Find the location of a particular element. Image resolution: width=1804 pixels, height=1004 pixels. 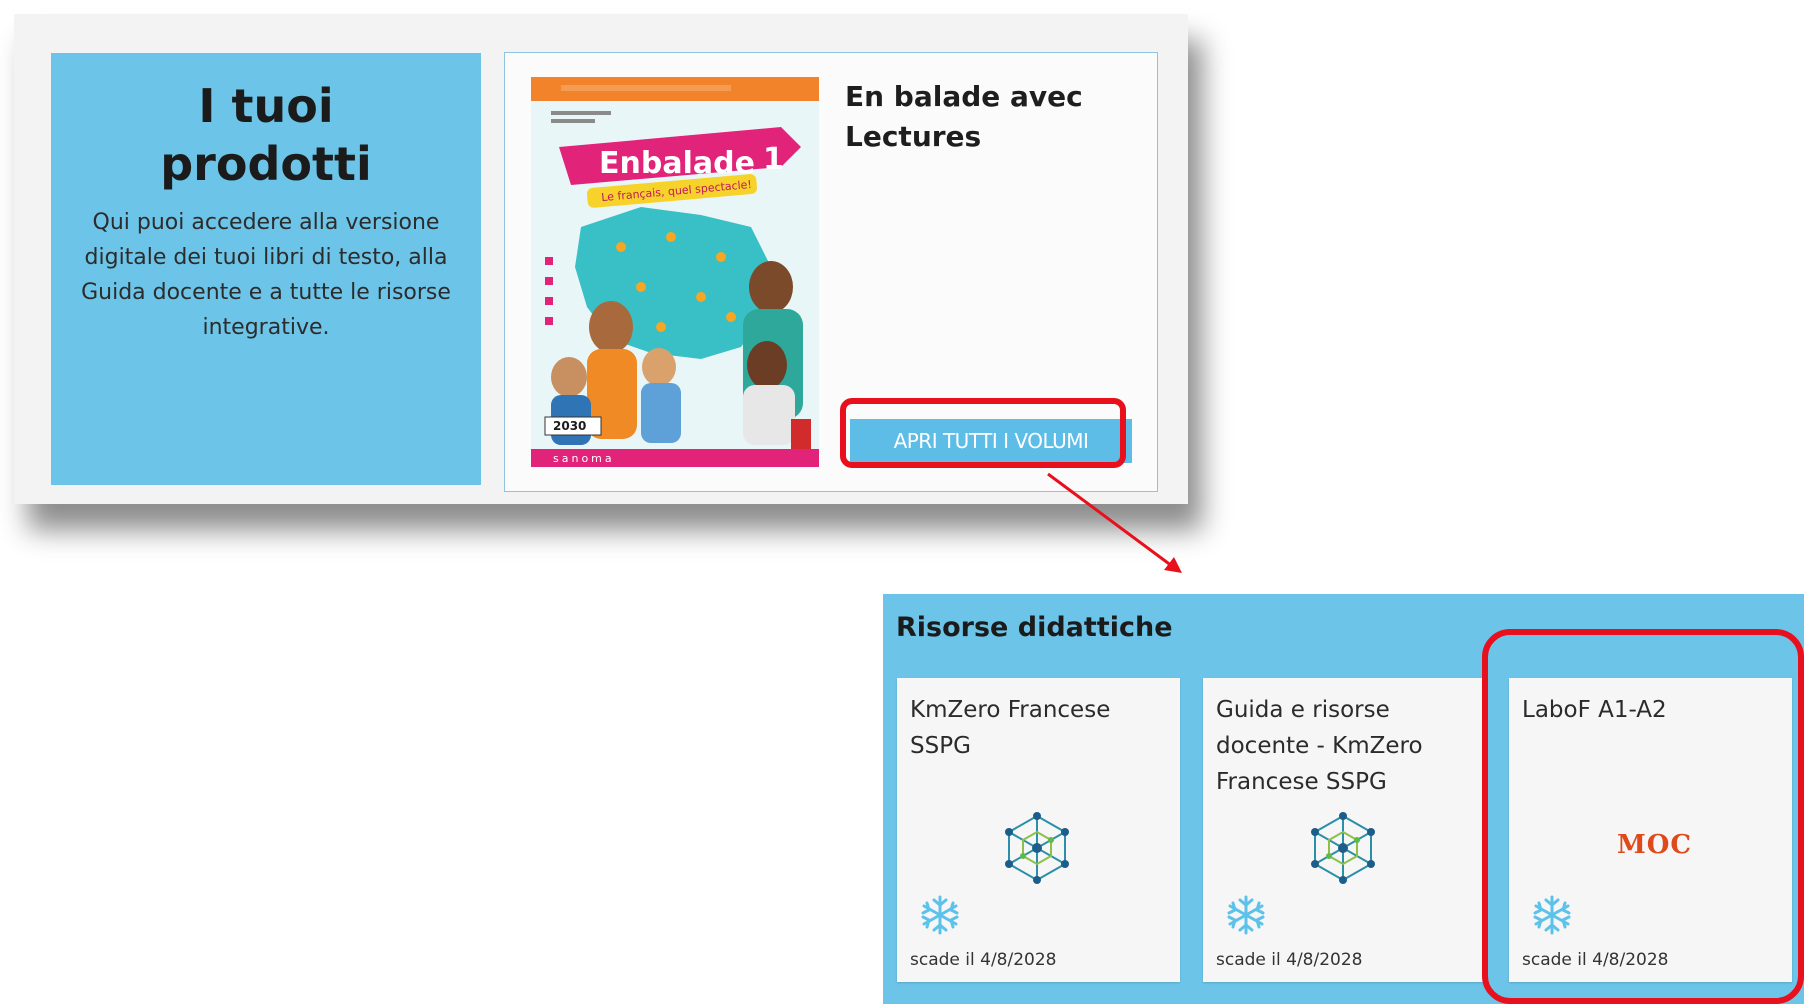

button-highlight-frame is located at coordinates (983, 433).